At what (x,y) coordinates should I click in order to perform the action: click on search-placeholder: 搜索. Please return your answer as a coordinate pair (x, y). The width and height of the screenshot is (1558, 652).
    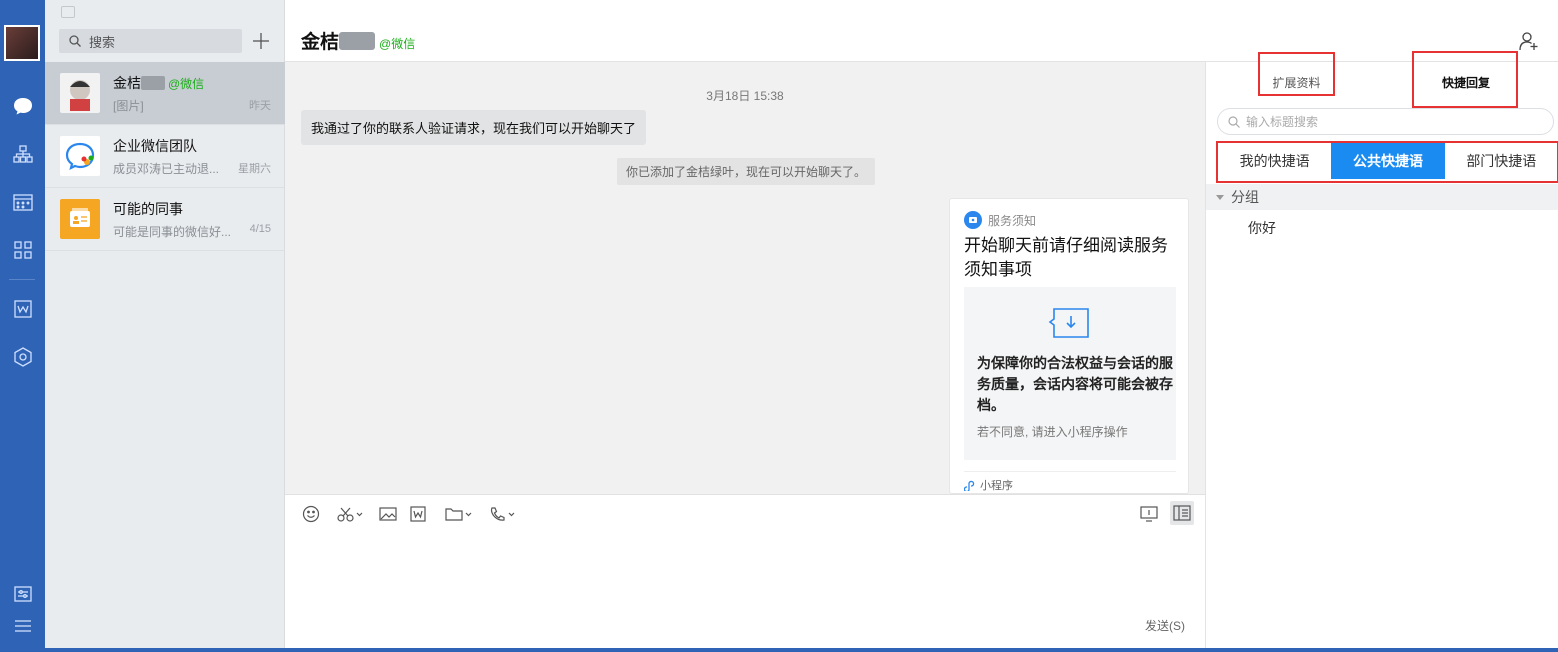
    Looking at the image, I should click on (102, 42).